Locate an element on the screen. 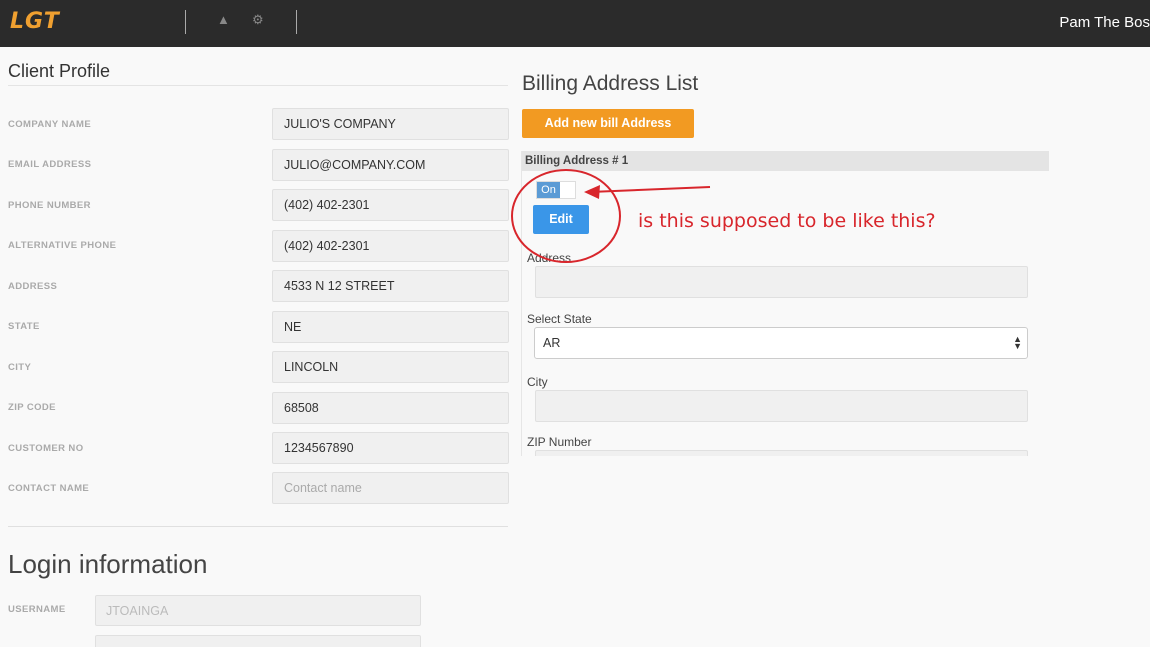 The height and width of the screenshot is (647, 1150). annotation-arrow-head is located at coordinates (592, 192).